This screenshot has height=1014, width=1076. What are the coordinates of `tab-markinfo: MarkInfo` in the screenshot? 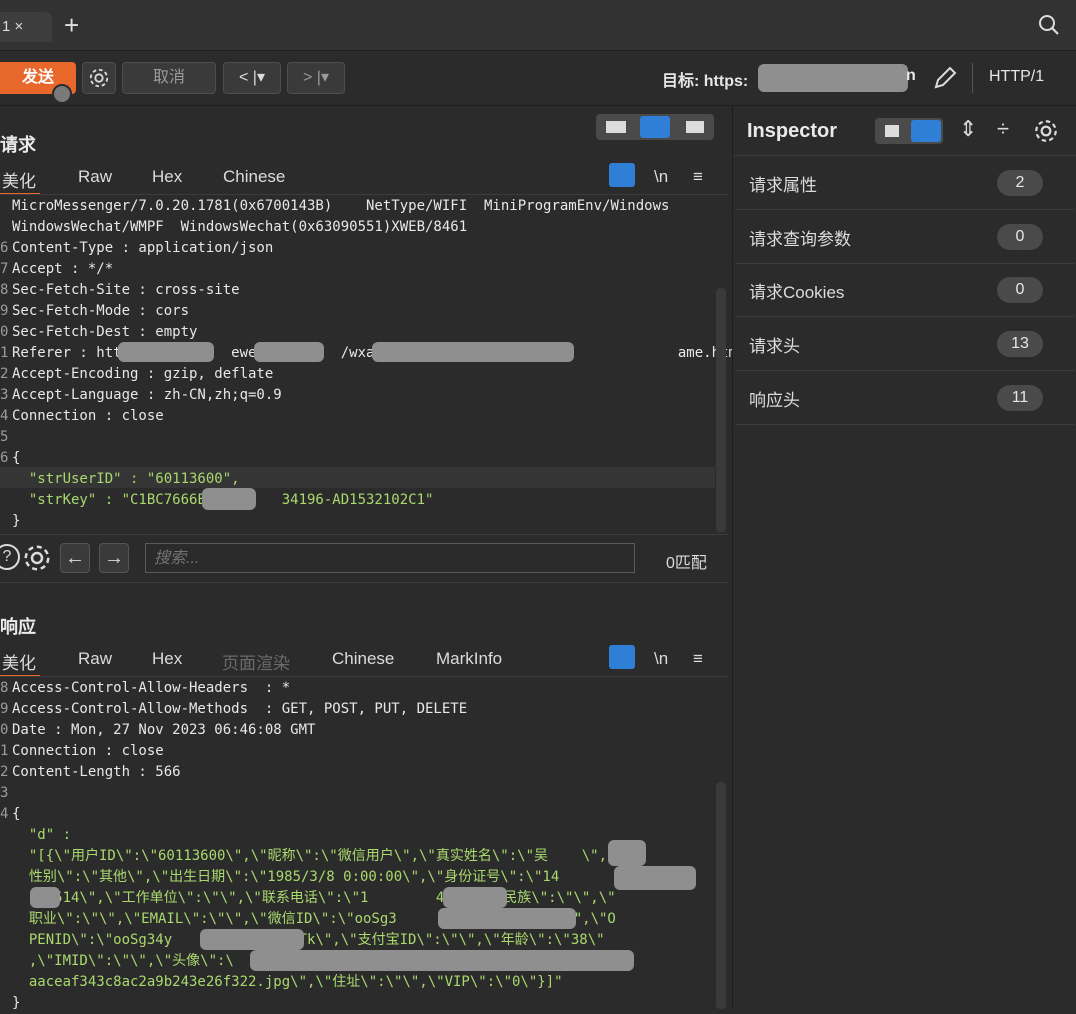 It's located at (469, 659).